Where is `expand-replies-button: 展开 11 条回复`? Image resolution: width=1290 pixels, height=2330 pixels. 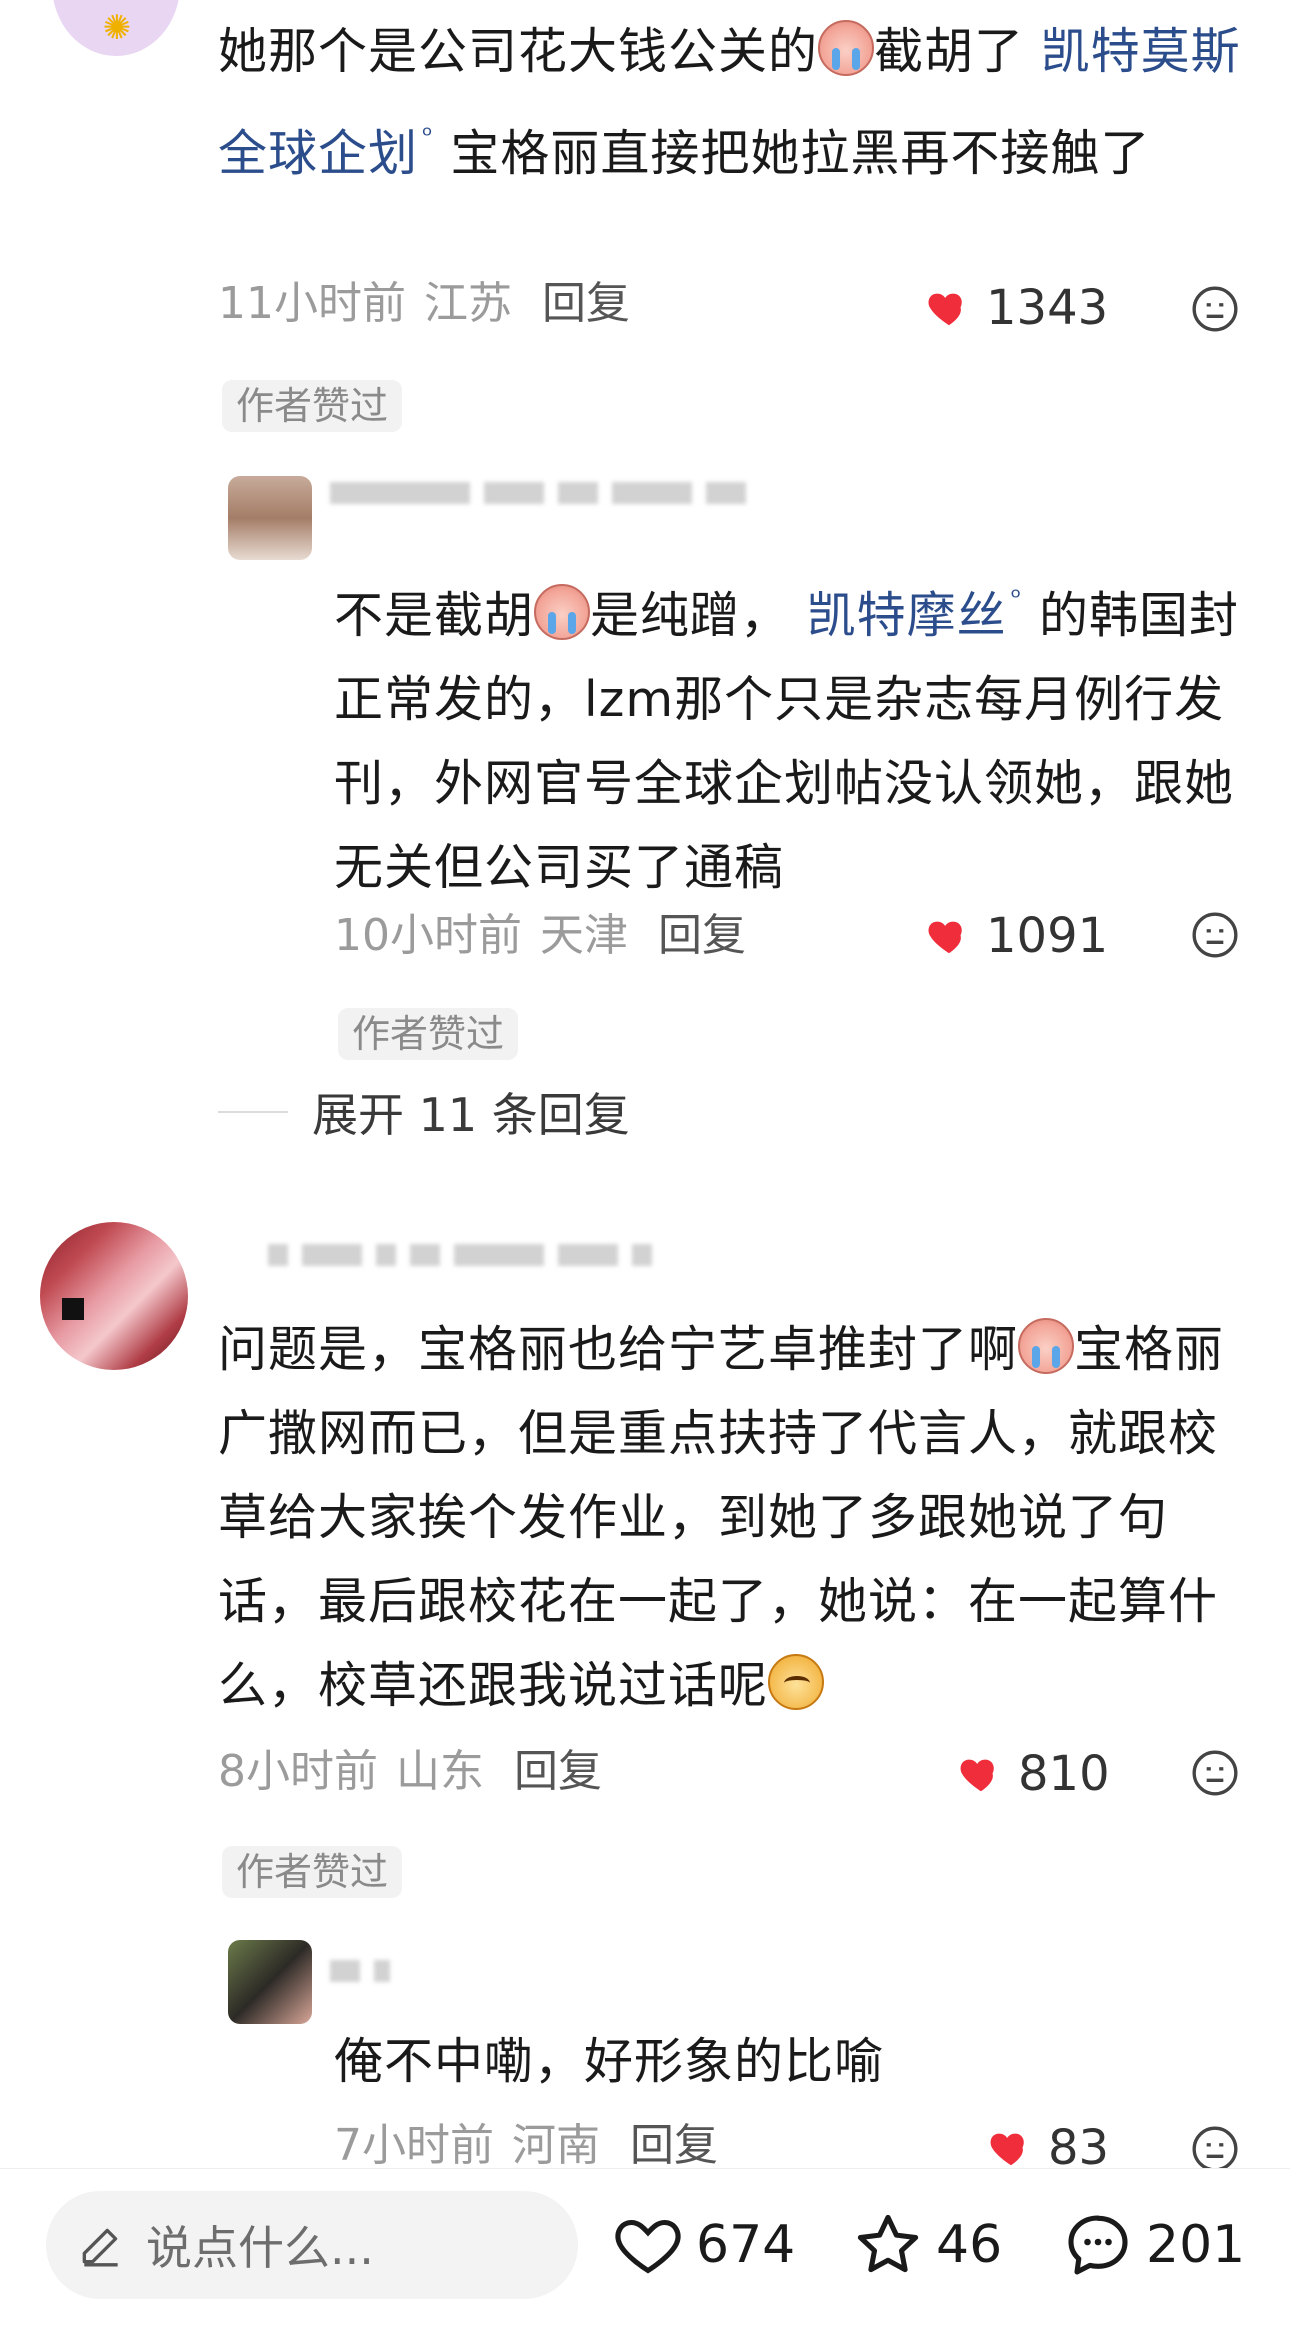
expand-replies-button: 展开 11 条回复 is located at coordinates (424, 1112).